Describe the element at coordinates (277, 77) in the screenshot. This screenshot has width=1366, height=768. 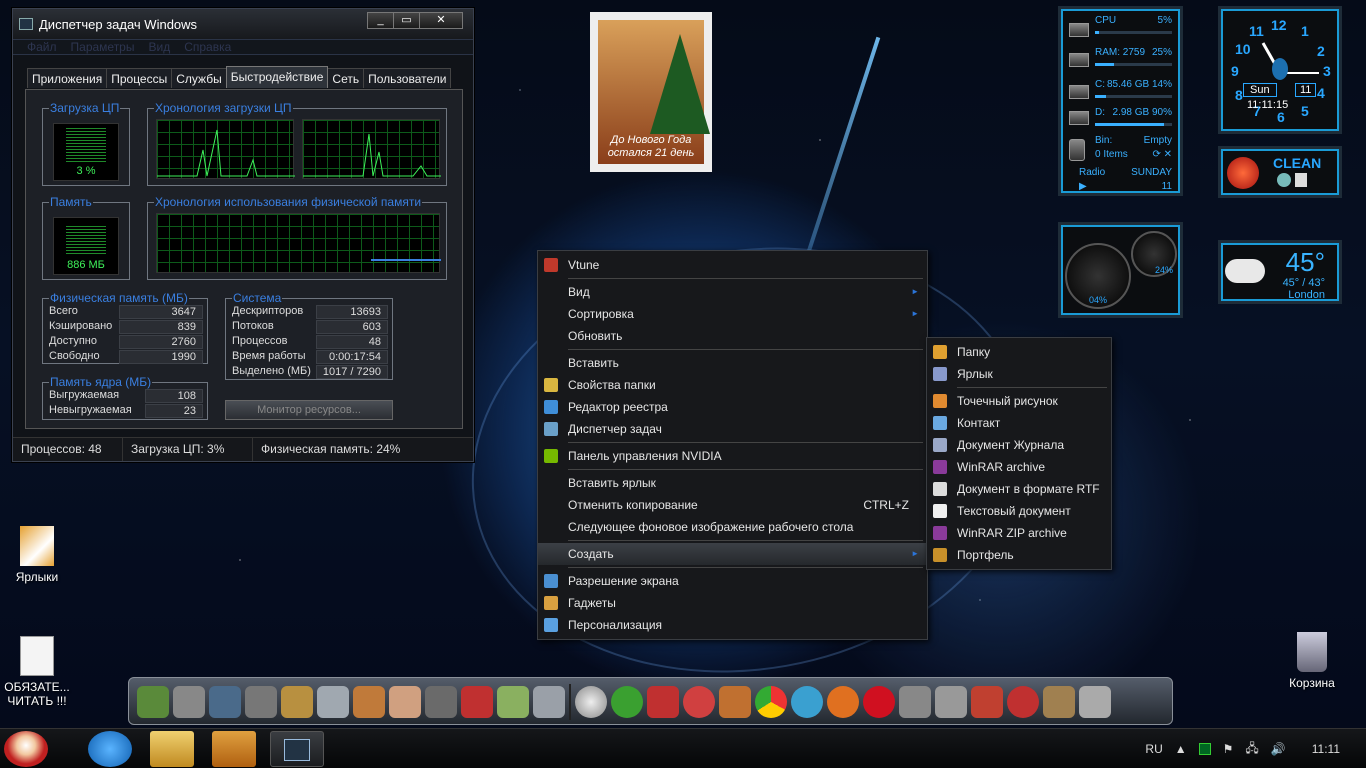
I see `tab-performance: Быстродействие` at that location.